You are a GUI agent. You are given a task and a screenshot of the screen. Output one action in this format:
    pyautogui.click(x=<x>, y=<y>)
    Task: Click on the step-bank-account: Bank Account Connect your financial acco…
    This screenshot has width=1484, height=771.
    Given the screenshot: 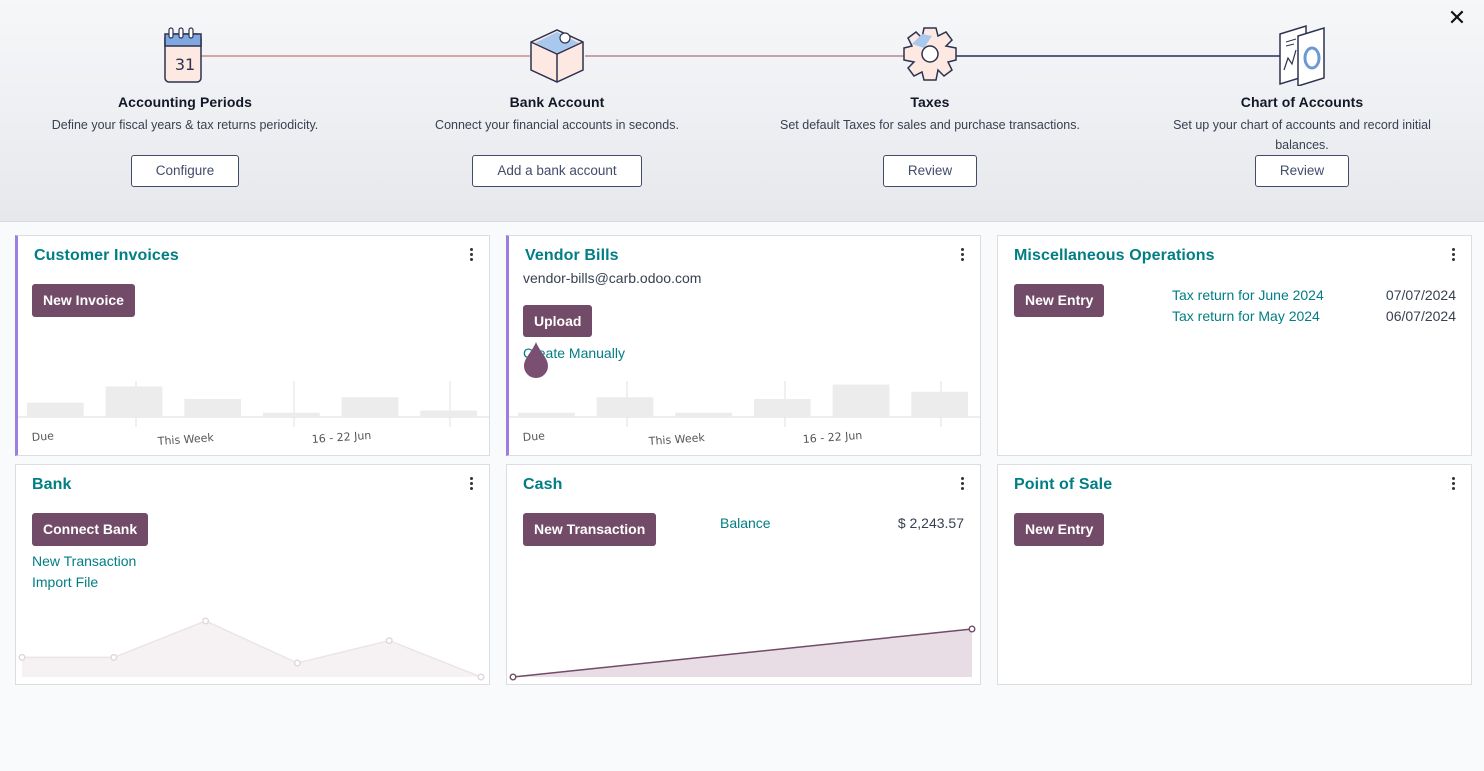 What is the action you would take?
    pyautogui.click(x=557, y=103)
    